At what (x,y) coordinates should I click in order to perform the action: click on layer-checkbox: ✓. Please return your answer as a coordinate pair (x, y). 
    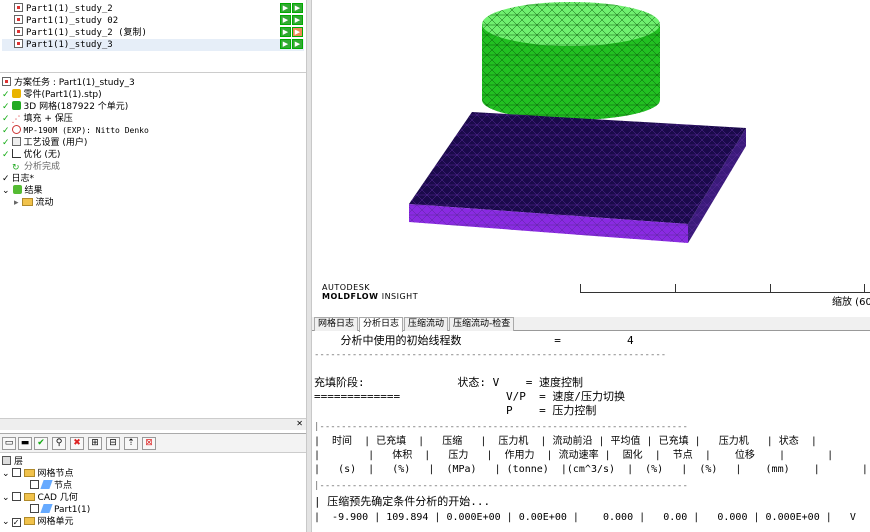
    Looking at the image, I should click on (16, 522).